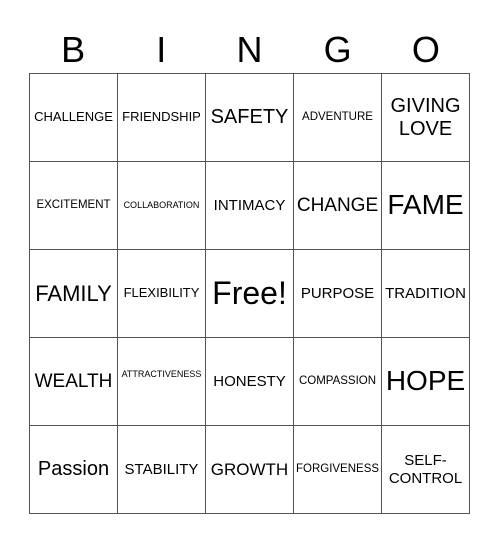  Describe the element at coordinates (74, 470) in the screenshot. I see `bingo-cell: Passion` at that location.